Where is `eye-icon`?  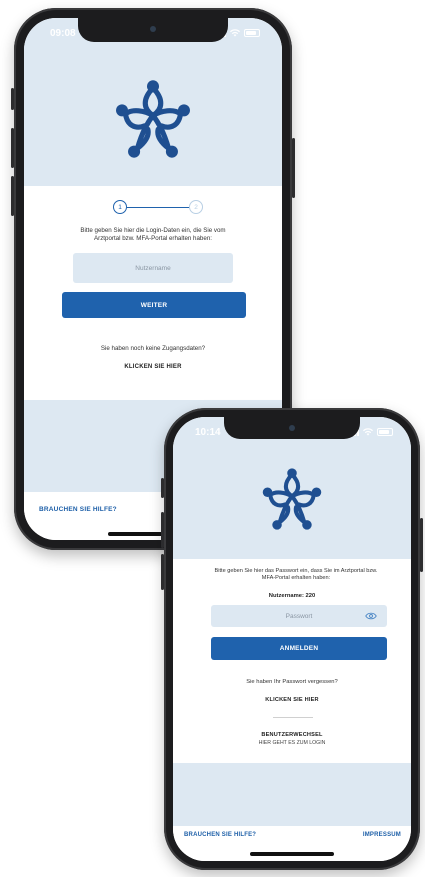
eye-icon is located at coordinates (371, 616).